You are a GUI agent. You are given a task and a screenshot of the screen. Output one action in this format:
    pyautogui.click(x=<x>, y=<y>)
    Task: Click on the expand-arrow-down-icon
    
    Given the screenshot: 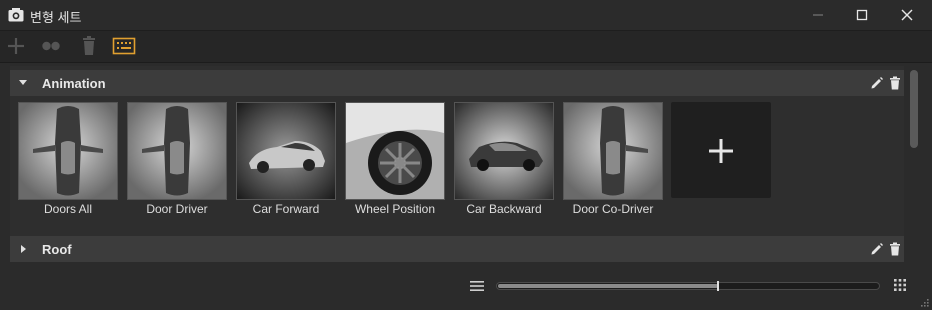 What is the action you would take?
    pyautogui.click(x=23, y=83)
    